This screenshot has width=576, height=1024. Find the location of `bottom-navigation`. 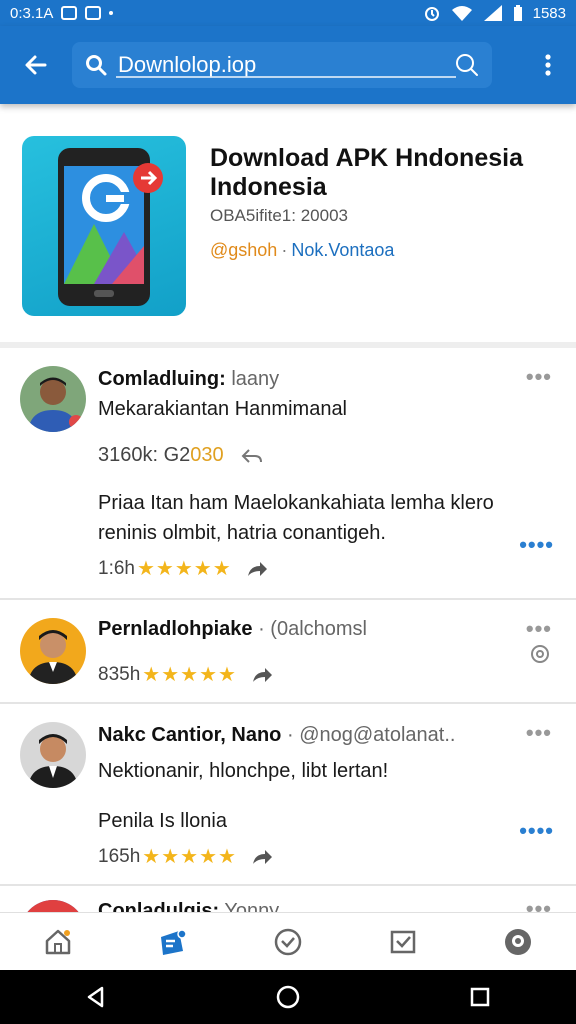

bottom-navigation is located at coordinates (288, 941).